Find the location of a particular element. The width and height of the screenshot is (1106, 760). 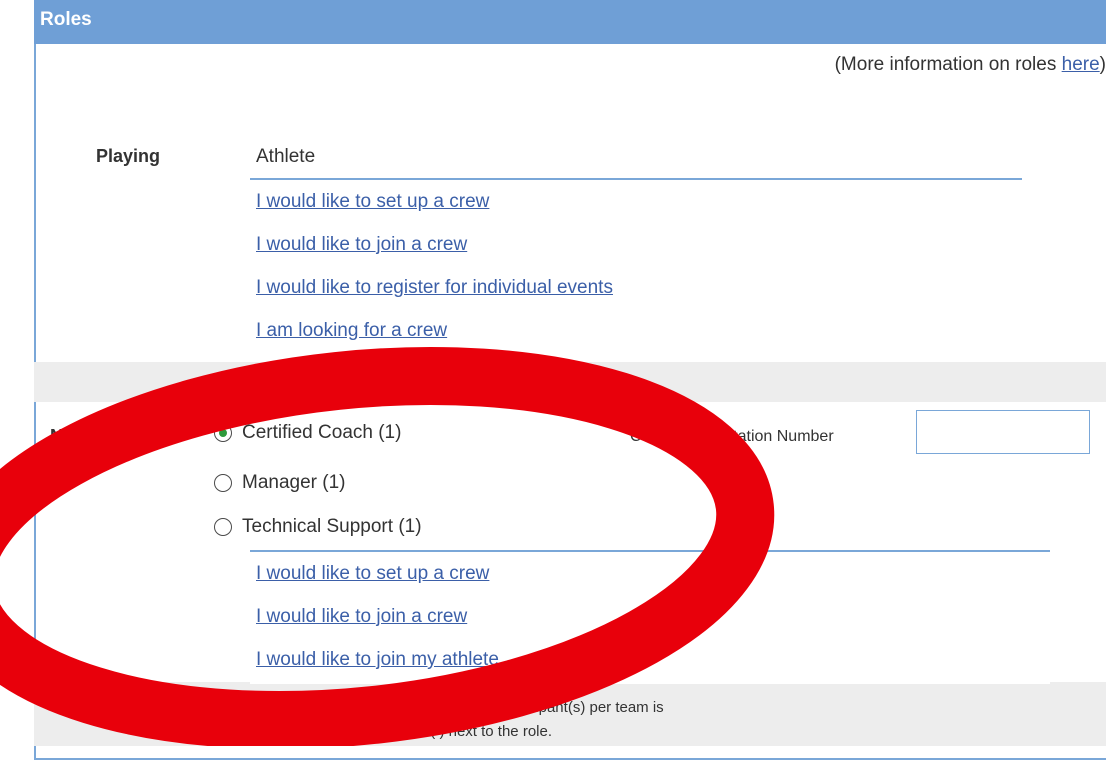

more-info-link: here is located at coordinates (1081, 64).